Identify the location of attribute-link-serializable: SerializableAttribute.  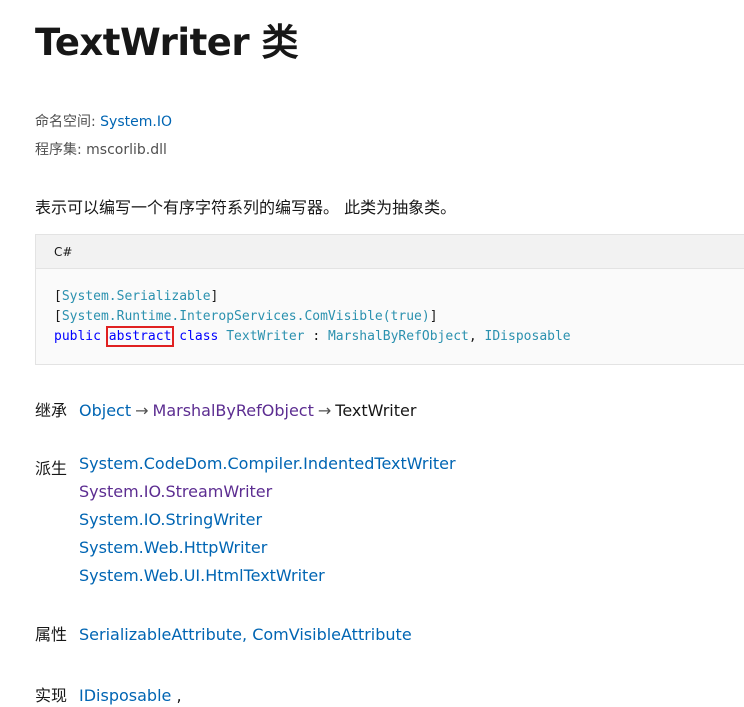
(160, 634).